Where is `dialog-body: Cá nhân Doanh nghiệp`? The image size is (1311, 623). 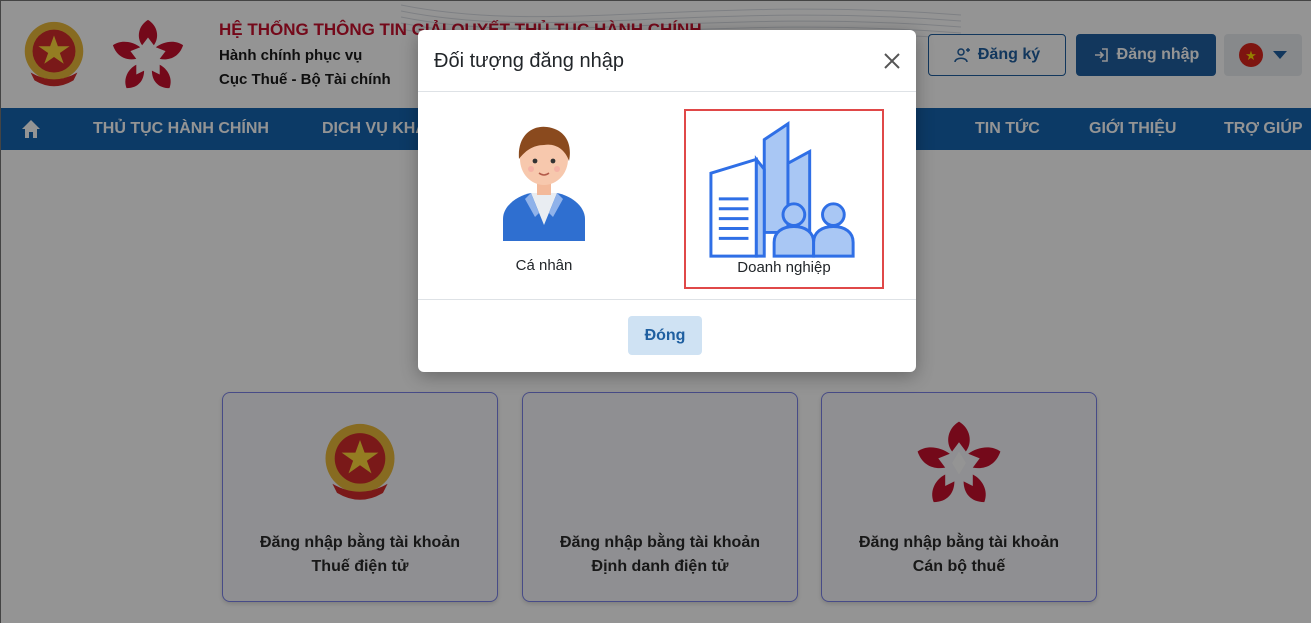
dialog-body: Cá nhân Doanh nghiệp is located at coordinates (667, 196).